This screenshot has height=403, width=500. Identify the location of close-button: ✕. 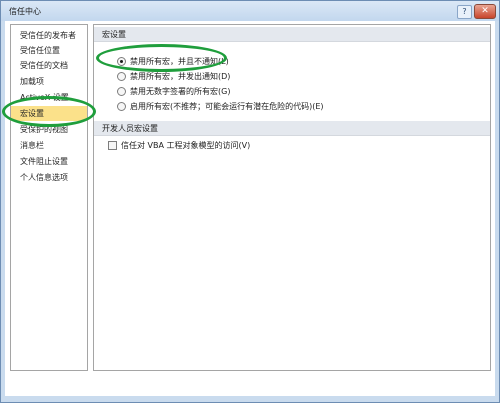
(485, 11).